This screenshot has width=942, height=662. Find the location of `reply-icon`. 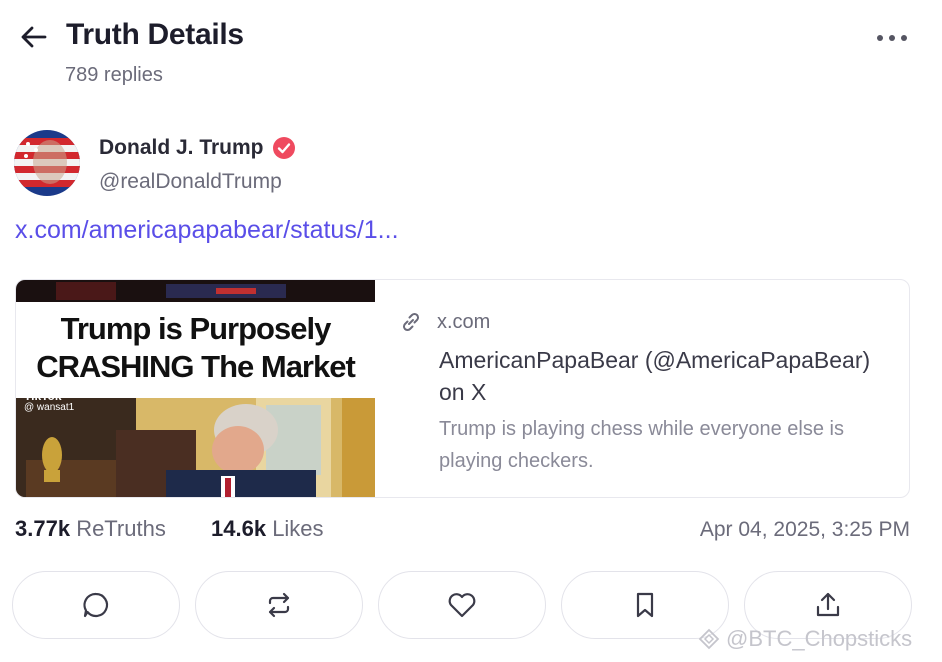

reply-icon is located at coordinates (96, 605).